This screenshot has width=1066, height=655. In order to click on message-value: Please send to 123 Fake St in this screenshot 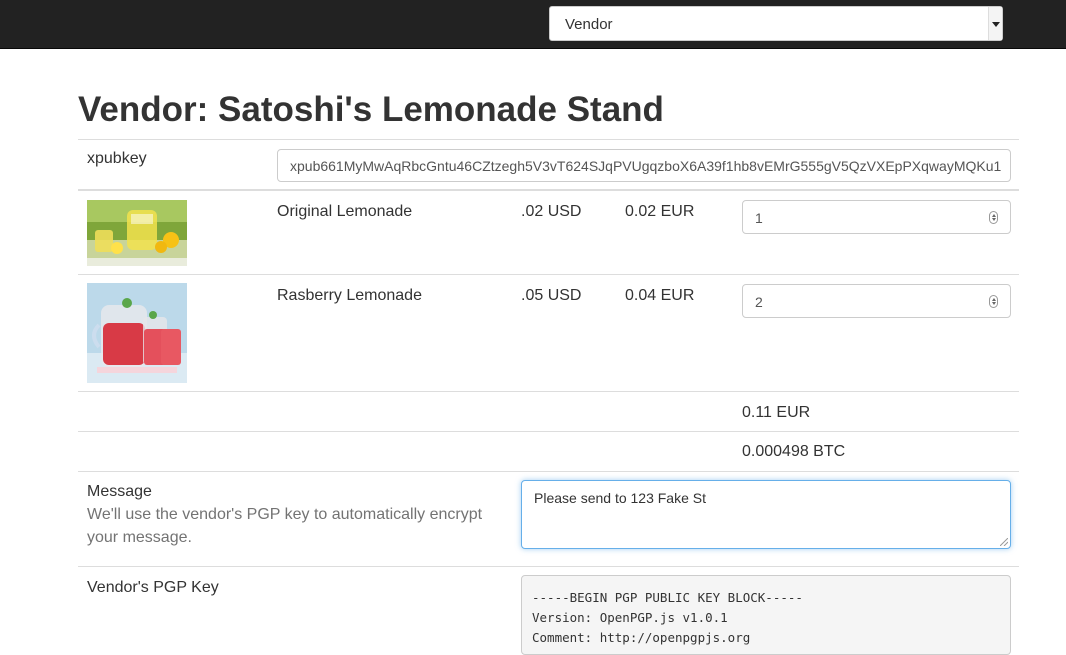, I will do `click(620, 498)`.